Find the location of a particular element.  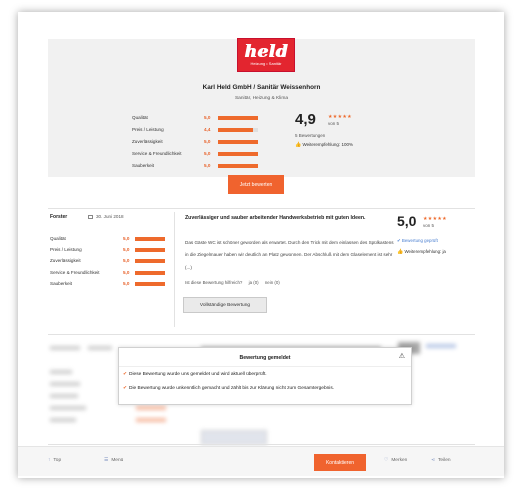

review-recommendation: 👍 Weiterempfehlung: ja is located at coordinates (421, 252).